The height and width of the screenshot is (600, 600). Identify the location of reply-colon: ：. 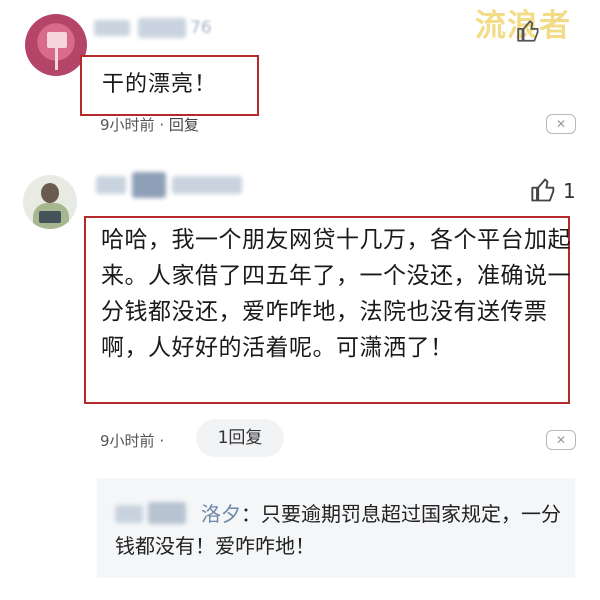
(251, 514).